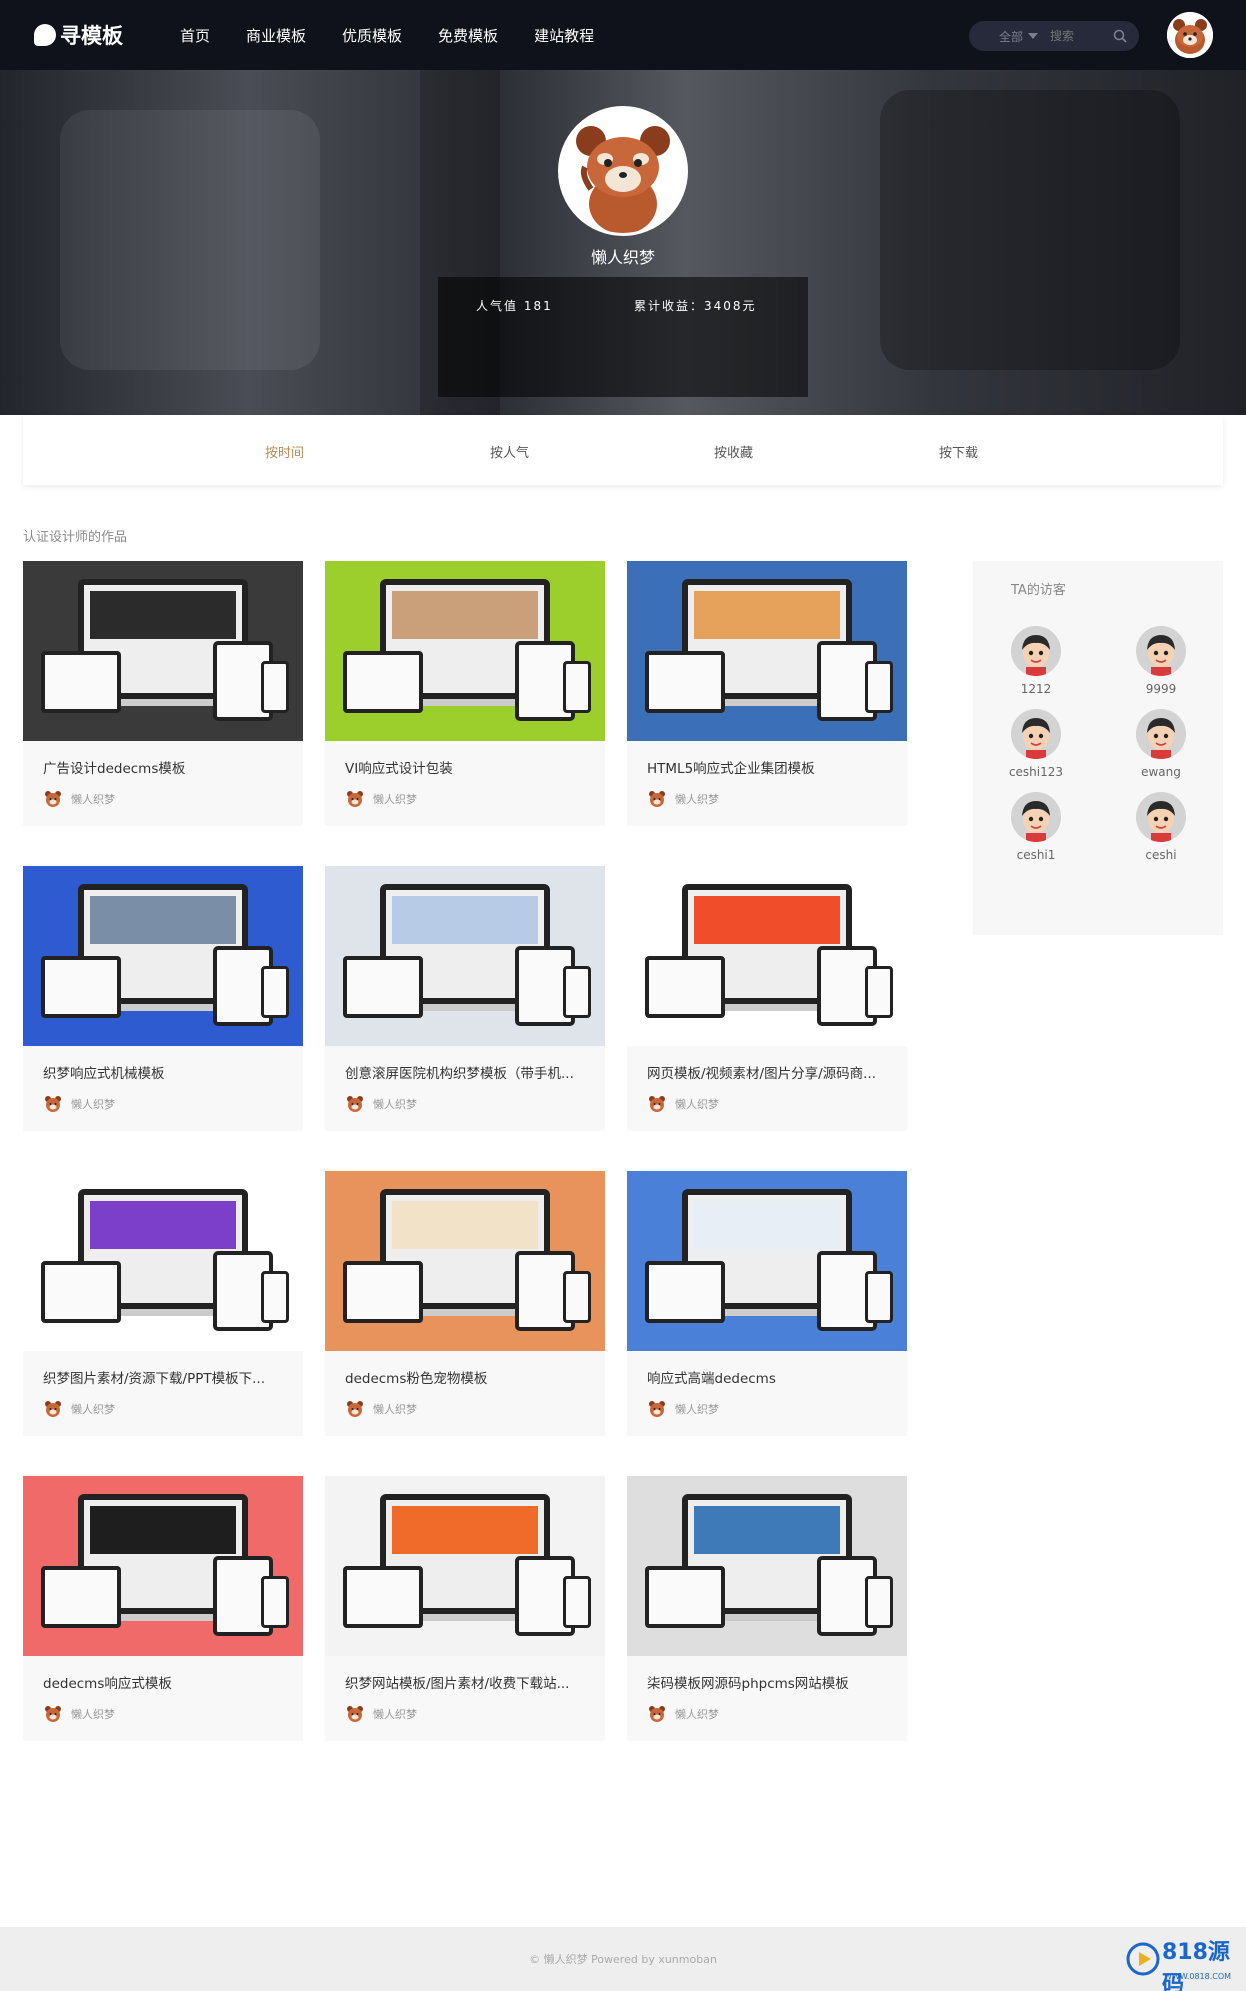 The height and width of the screenshot is (1991, 1246). Describe the element at coordinates (695, 306) in the screenshot. I see `earnings-stat: 累计收益：3408元` at that location.